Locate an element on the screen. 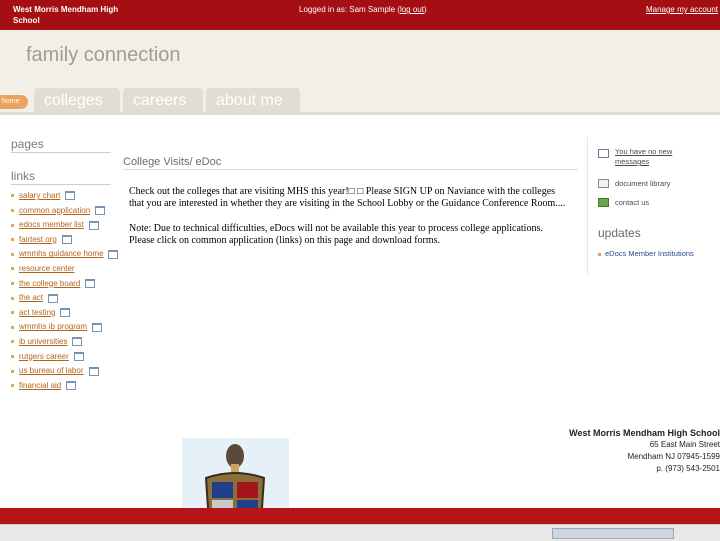 This screenshot has width=720, height=541. link-college-board: the college board is located at coordinates (49, 283).